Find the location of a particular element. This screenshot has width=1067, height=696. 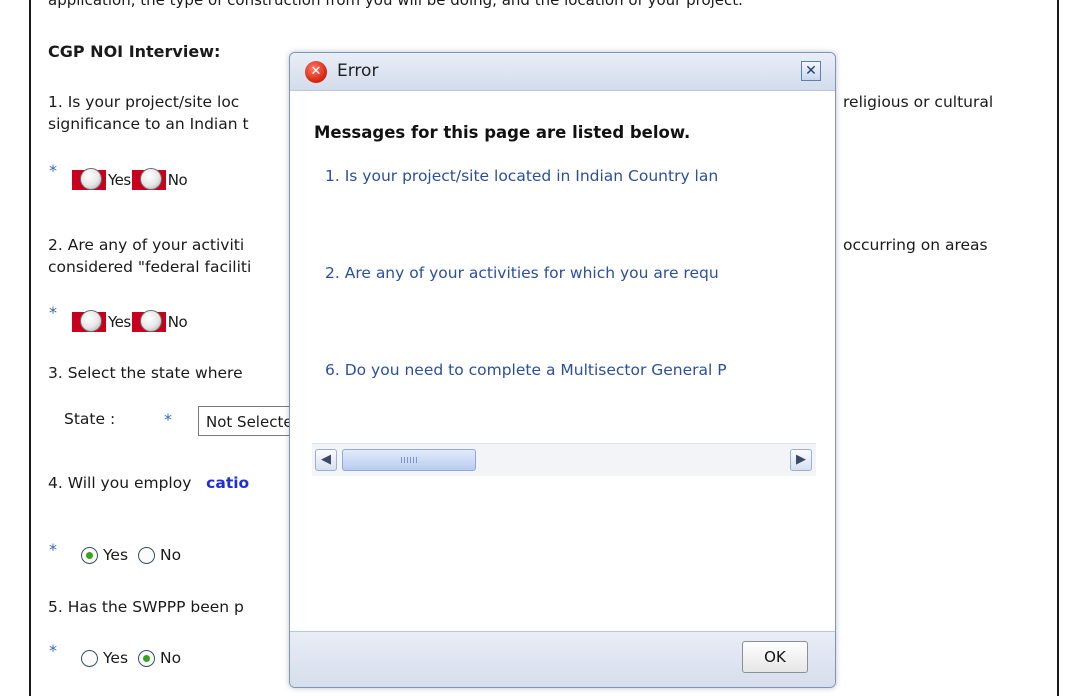

question-4-yes-label: Yes is located at coordinates (116, 555).